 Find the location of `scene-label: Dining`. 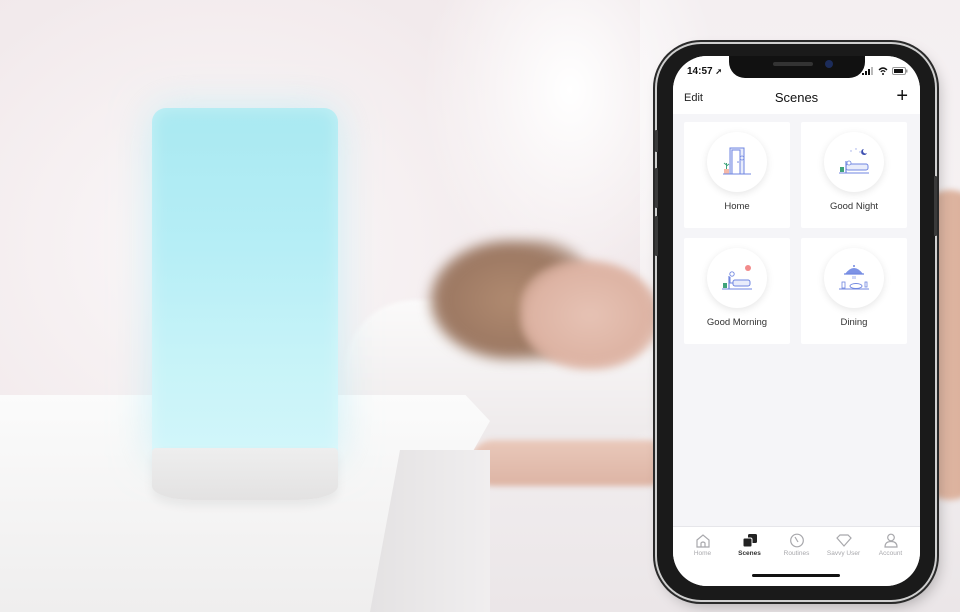

scene-label: Dining is located at coordinates (854, 322).